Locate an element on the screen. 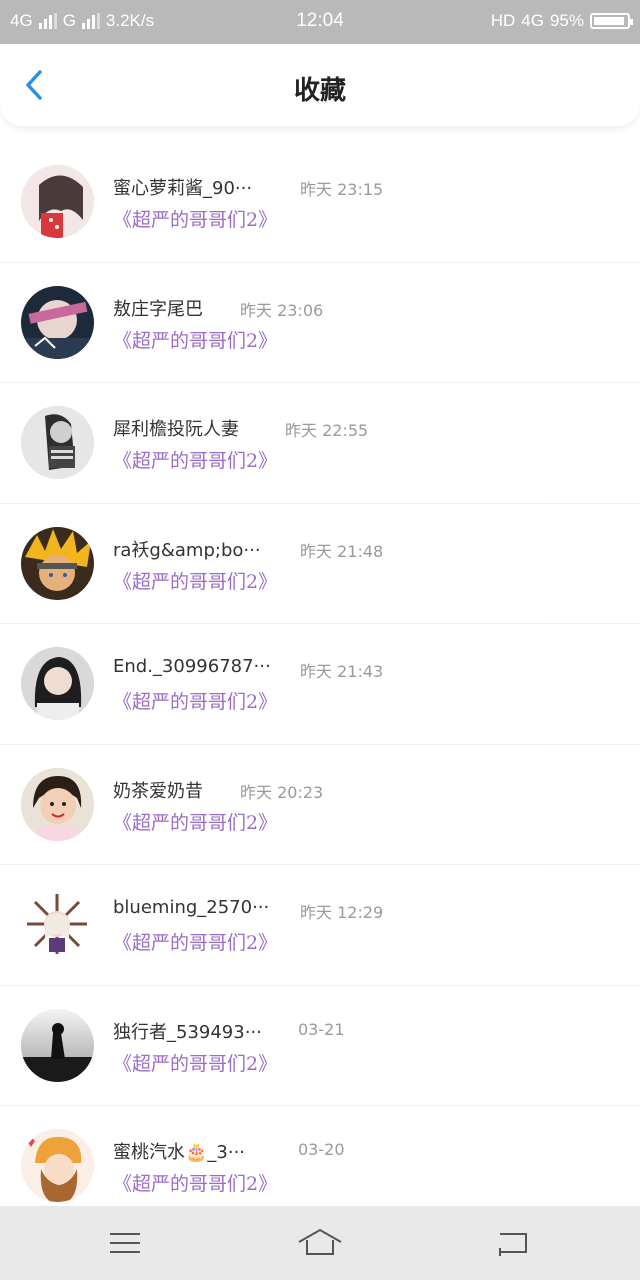  user-name: 敖庄字尾巴 is located at coordinates (158, 309).